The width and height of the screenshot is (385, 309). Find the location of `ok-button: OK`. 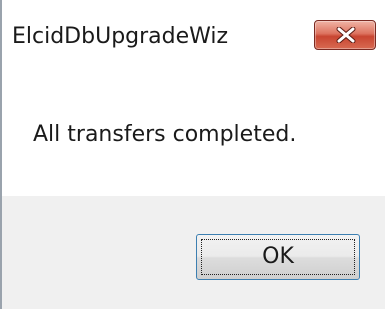

ok-button: OK is located at coordinates (278, 257).